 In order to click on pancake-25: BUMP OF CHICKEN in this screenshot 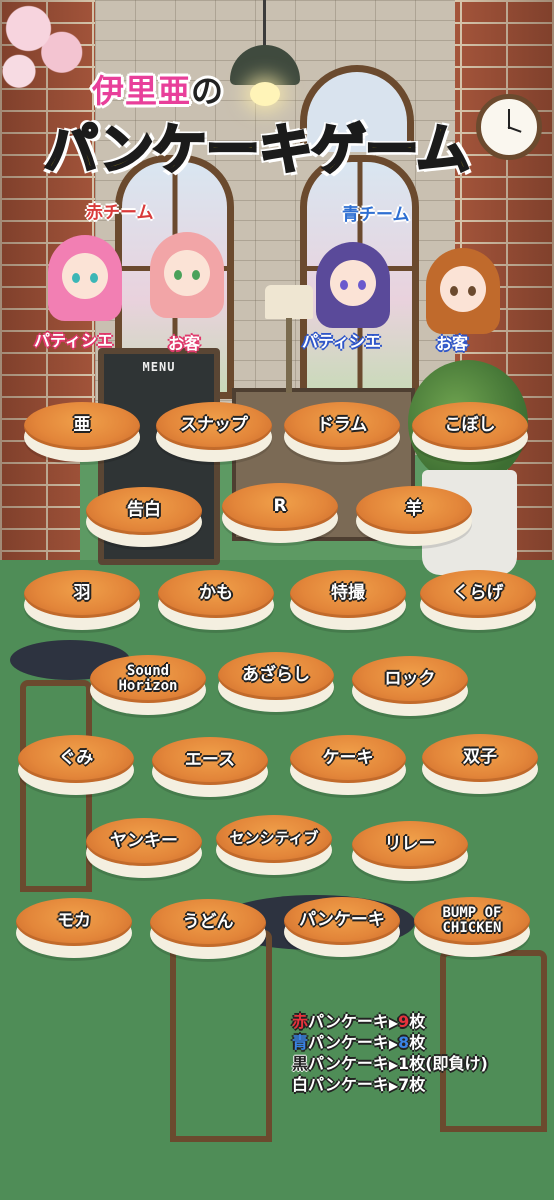, I will do `click(472, 928)`.